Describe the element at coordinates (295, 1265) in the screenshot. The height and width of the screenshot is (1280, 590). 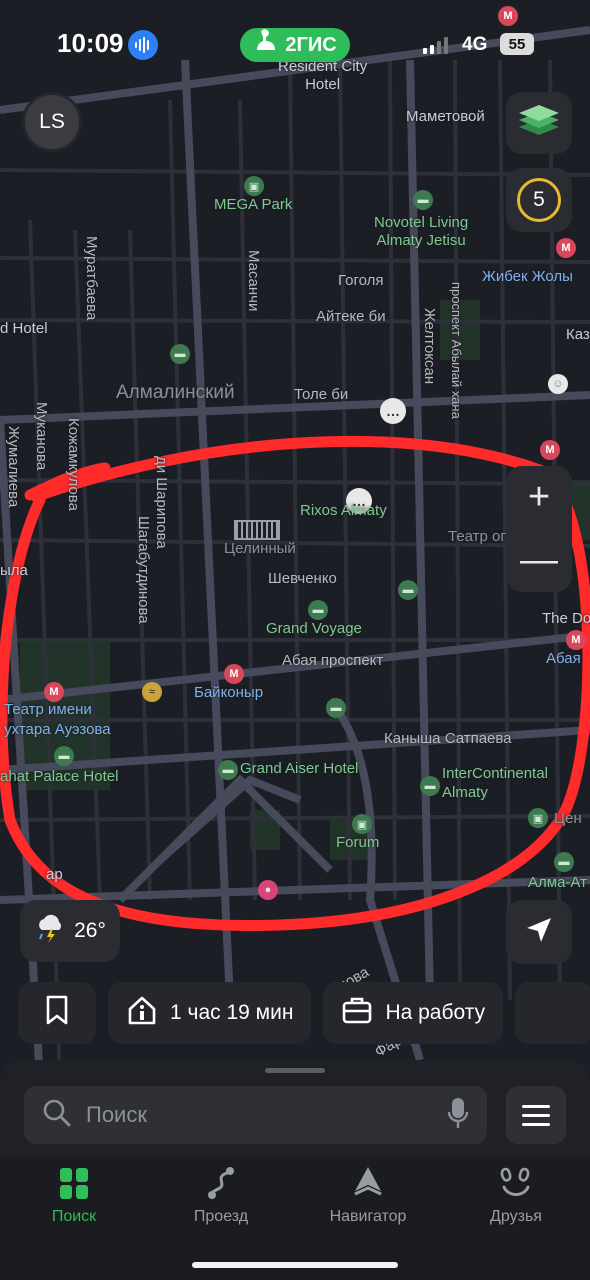
I see `home-indicator` at that location.